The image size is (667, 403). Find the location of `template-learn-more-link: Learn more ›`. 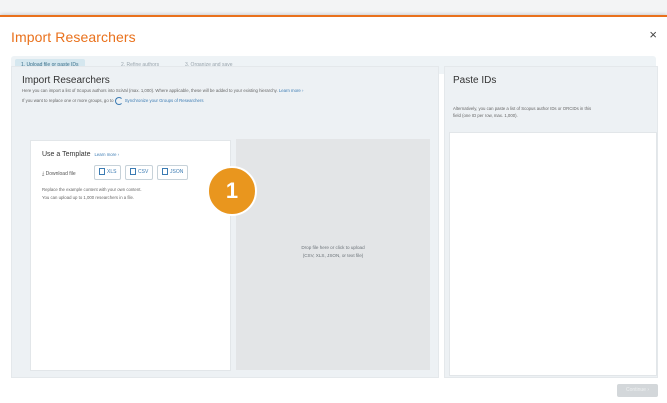

template-learn-more-link: Learn more › is located at coordinates (107, 154).